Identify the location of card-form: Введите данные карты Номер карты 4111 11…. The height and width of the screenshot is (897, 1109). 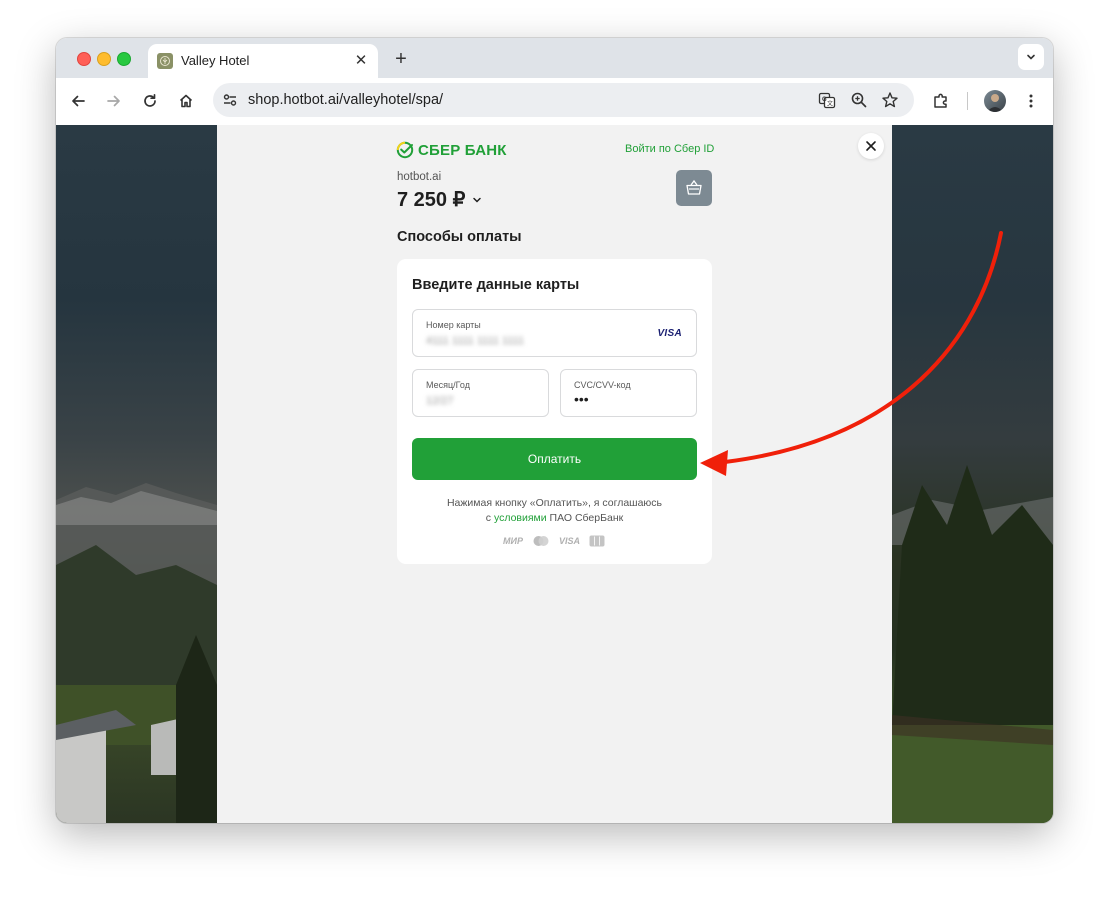
(554, 411).